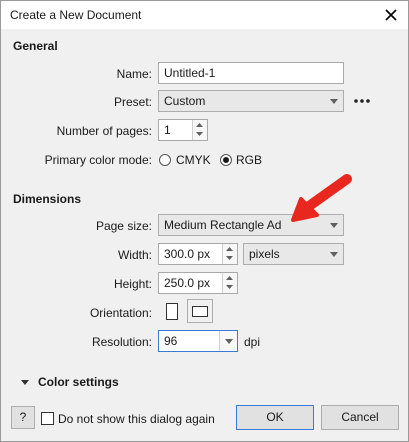 Image resolution: width=409 pixels, height=442 pixels. What do you see at coordinates (251, 73) in the screenshot?
I see `name-input: Untitled-1` at bounding box center [251, 73].